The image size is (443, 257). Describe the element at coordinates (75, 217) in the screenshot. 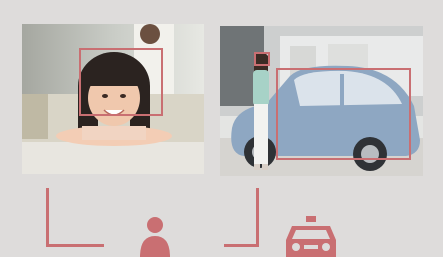

I see `left-bracket` at that location.